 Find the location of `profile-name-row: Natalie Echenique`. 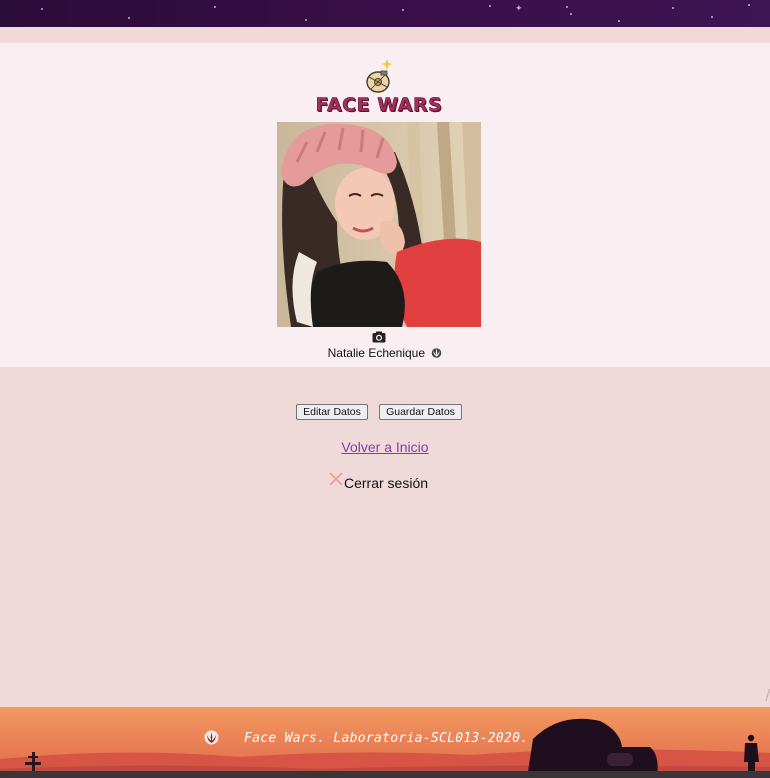

profile-name-row: Natalie Echenique is located at coordinates (385, 353).